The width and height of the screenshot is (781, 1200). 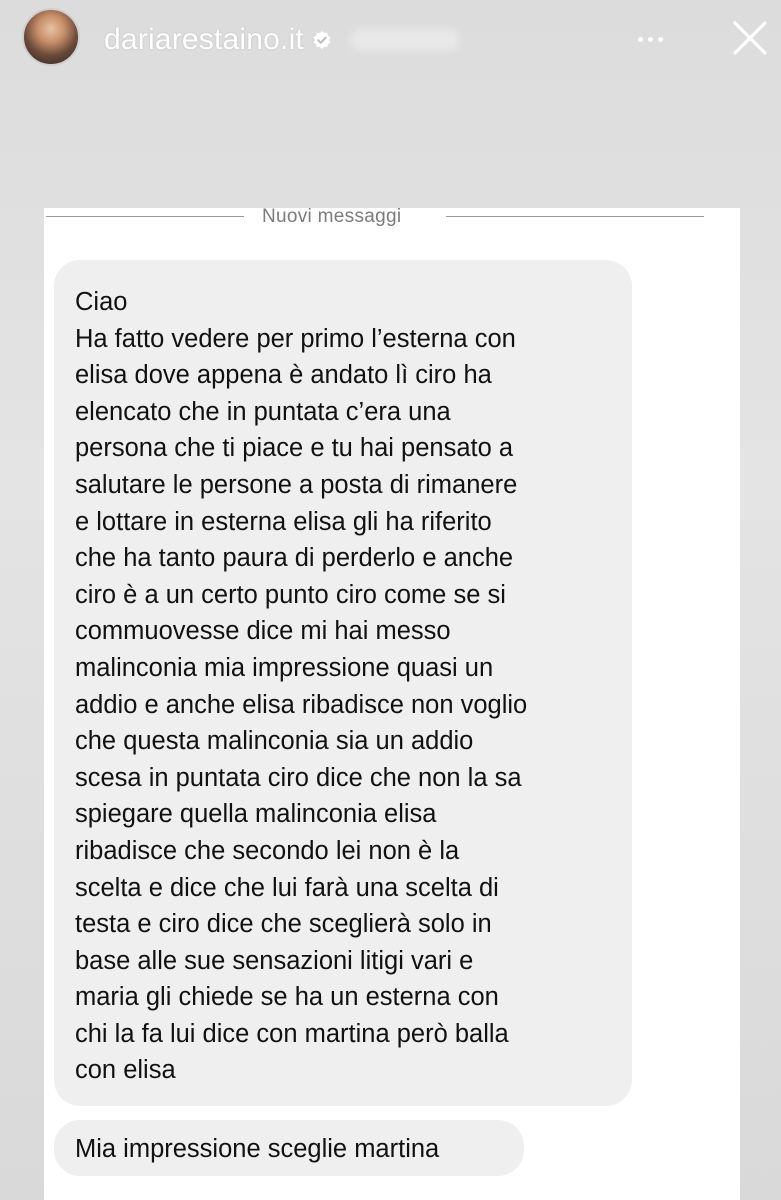 What do you see at coordinates (290, 594) in the screenshot?
I see `message-line: ciro è a un certo punto ciro come se si` at bounding box center [290, 594].